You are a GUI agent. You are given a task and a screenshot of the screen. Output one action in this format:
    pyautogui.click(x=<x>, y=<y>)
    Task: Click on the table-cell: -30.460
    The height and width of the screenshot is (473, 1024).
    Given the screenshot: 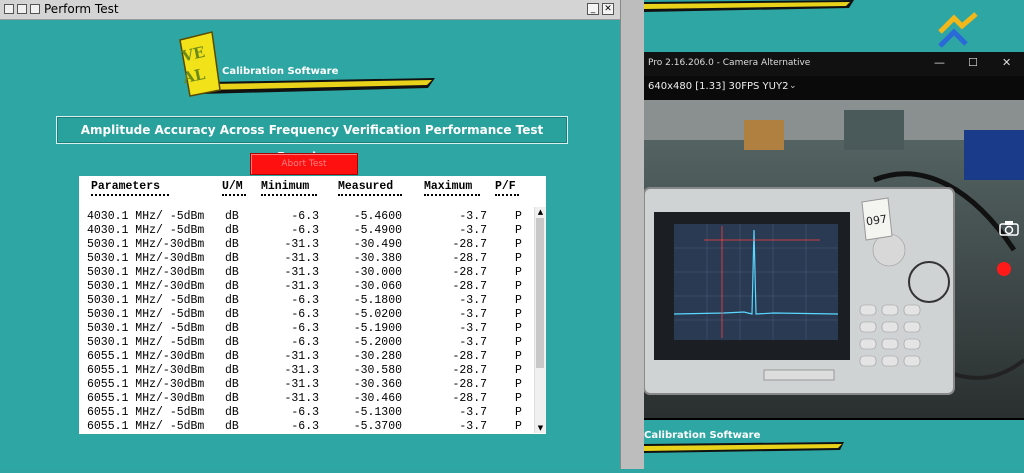 What is the action you would take?
    pyautogui.click(x=377, y=398)
    